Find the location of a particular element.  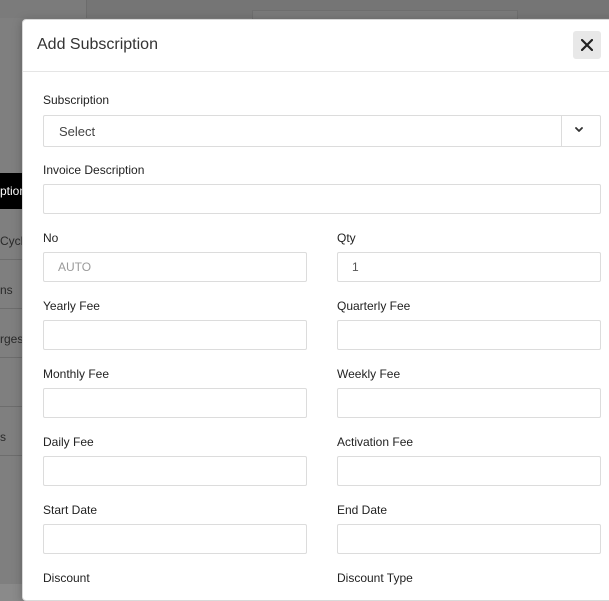

sidebar-item-label: ption is located at coordinates (11, 191).